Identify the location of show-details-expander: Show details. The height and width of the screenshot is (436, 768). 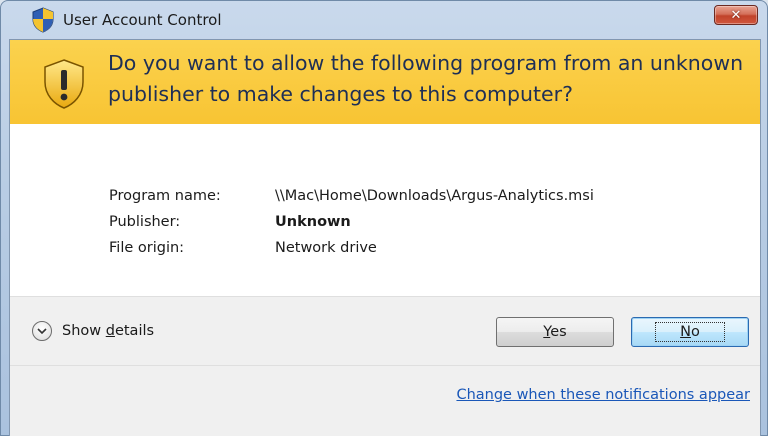
(93, 331).